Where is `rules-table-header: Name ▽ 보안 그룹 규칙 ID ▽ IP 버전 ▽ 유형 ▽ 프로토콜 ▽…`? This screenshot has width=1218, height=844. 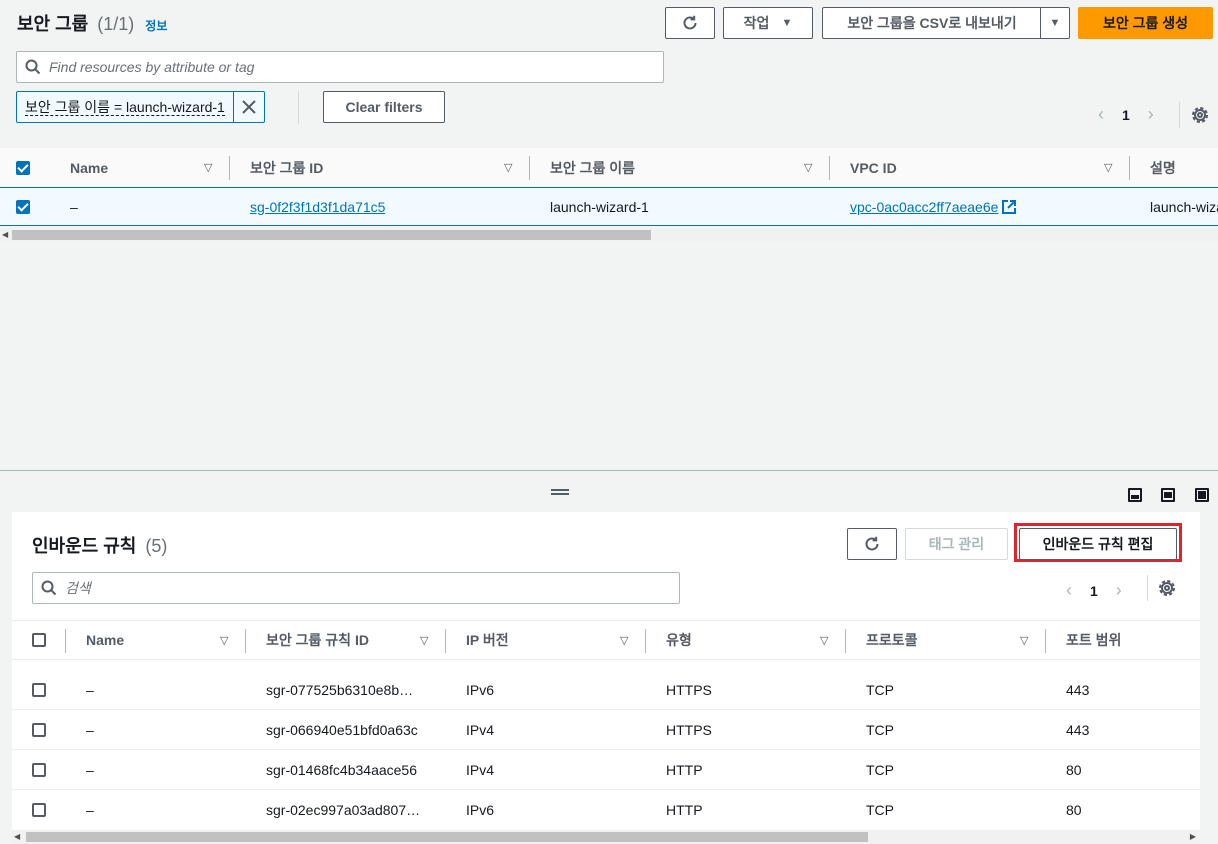 rules-table-header: Name ▽ 보안 그룹 규칙 ID ▽ IP 버전 ▽ 유형 ▽ 프로토콜 ▽… is located at coordinates (606, 640).